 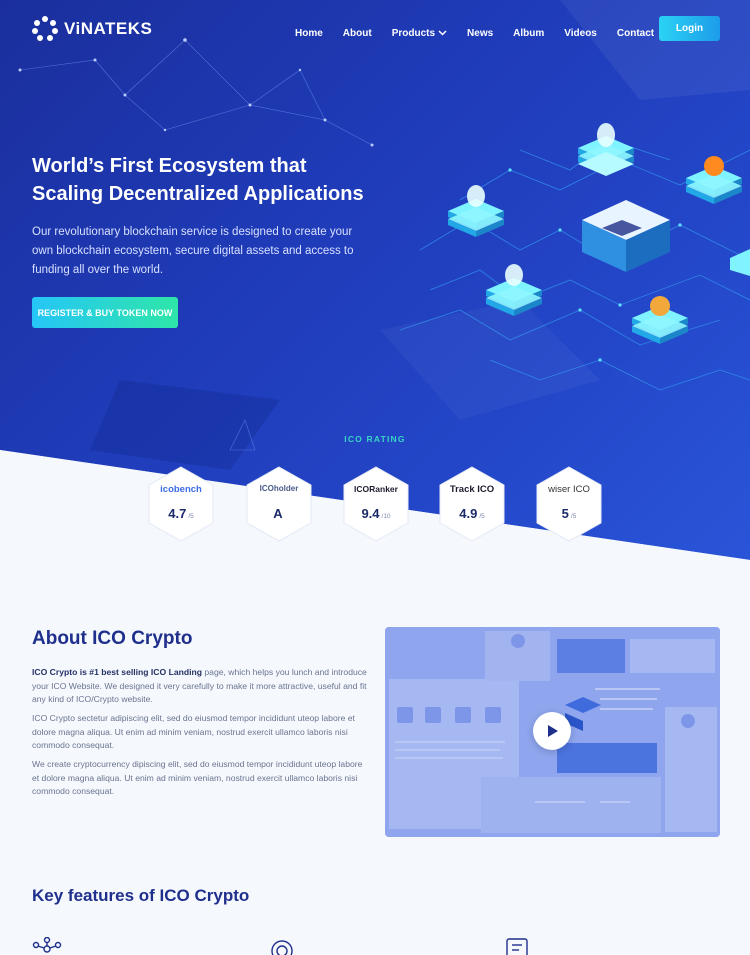 I want to click on features-title: Key features of ICO Crypto, so click(x=141, y=895).